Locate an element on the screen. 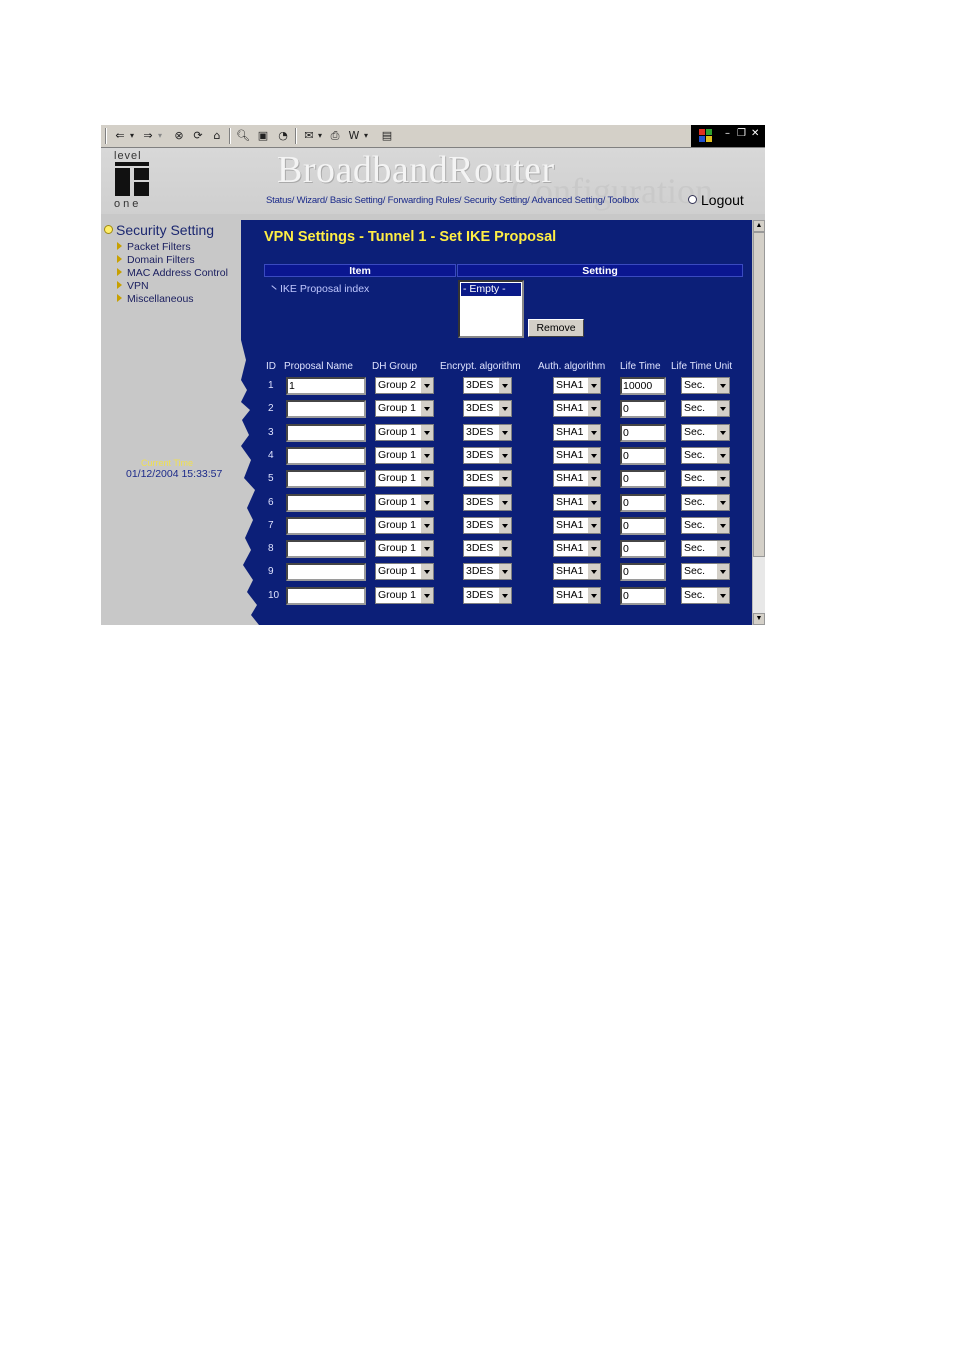 This screenshot has height=1351, width=954. close-icon: ✕ is located at coordinates (755, 133).